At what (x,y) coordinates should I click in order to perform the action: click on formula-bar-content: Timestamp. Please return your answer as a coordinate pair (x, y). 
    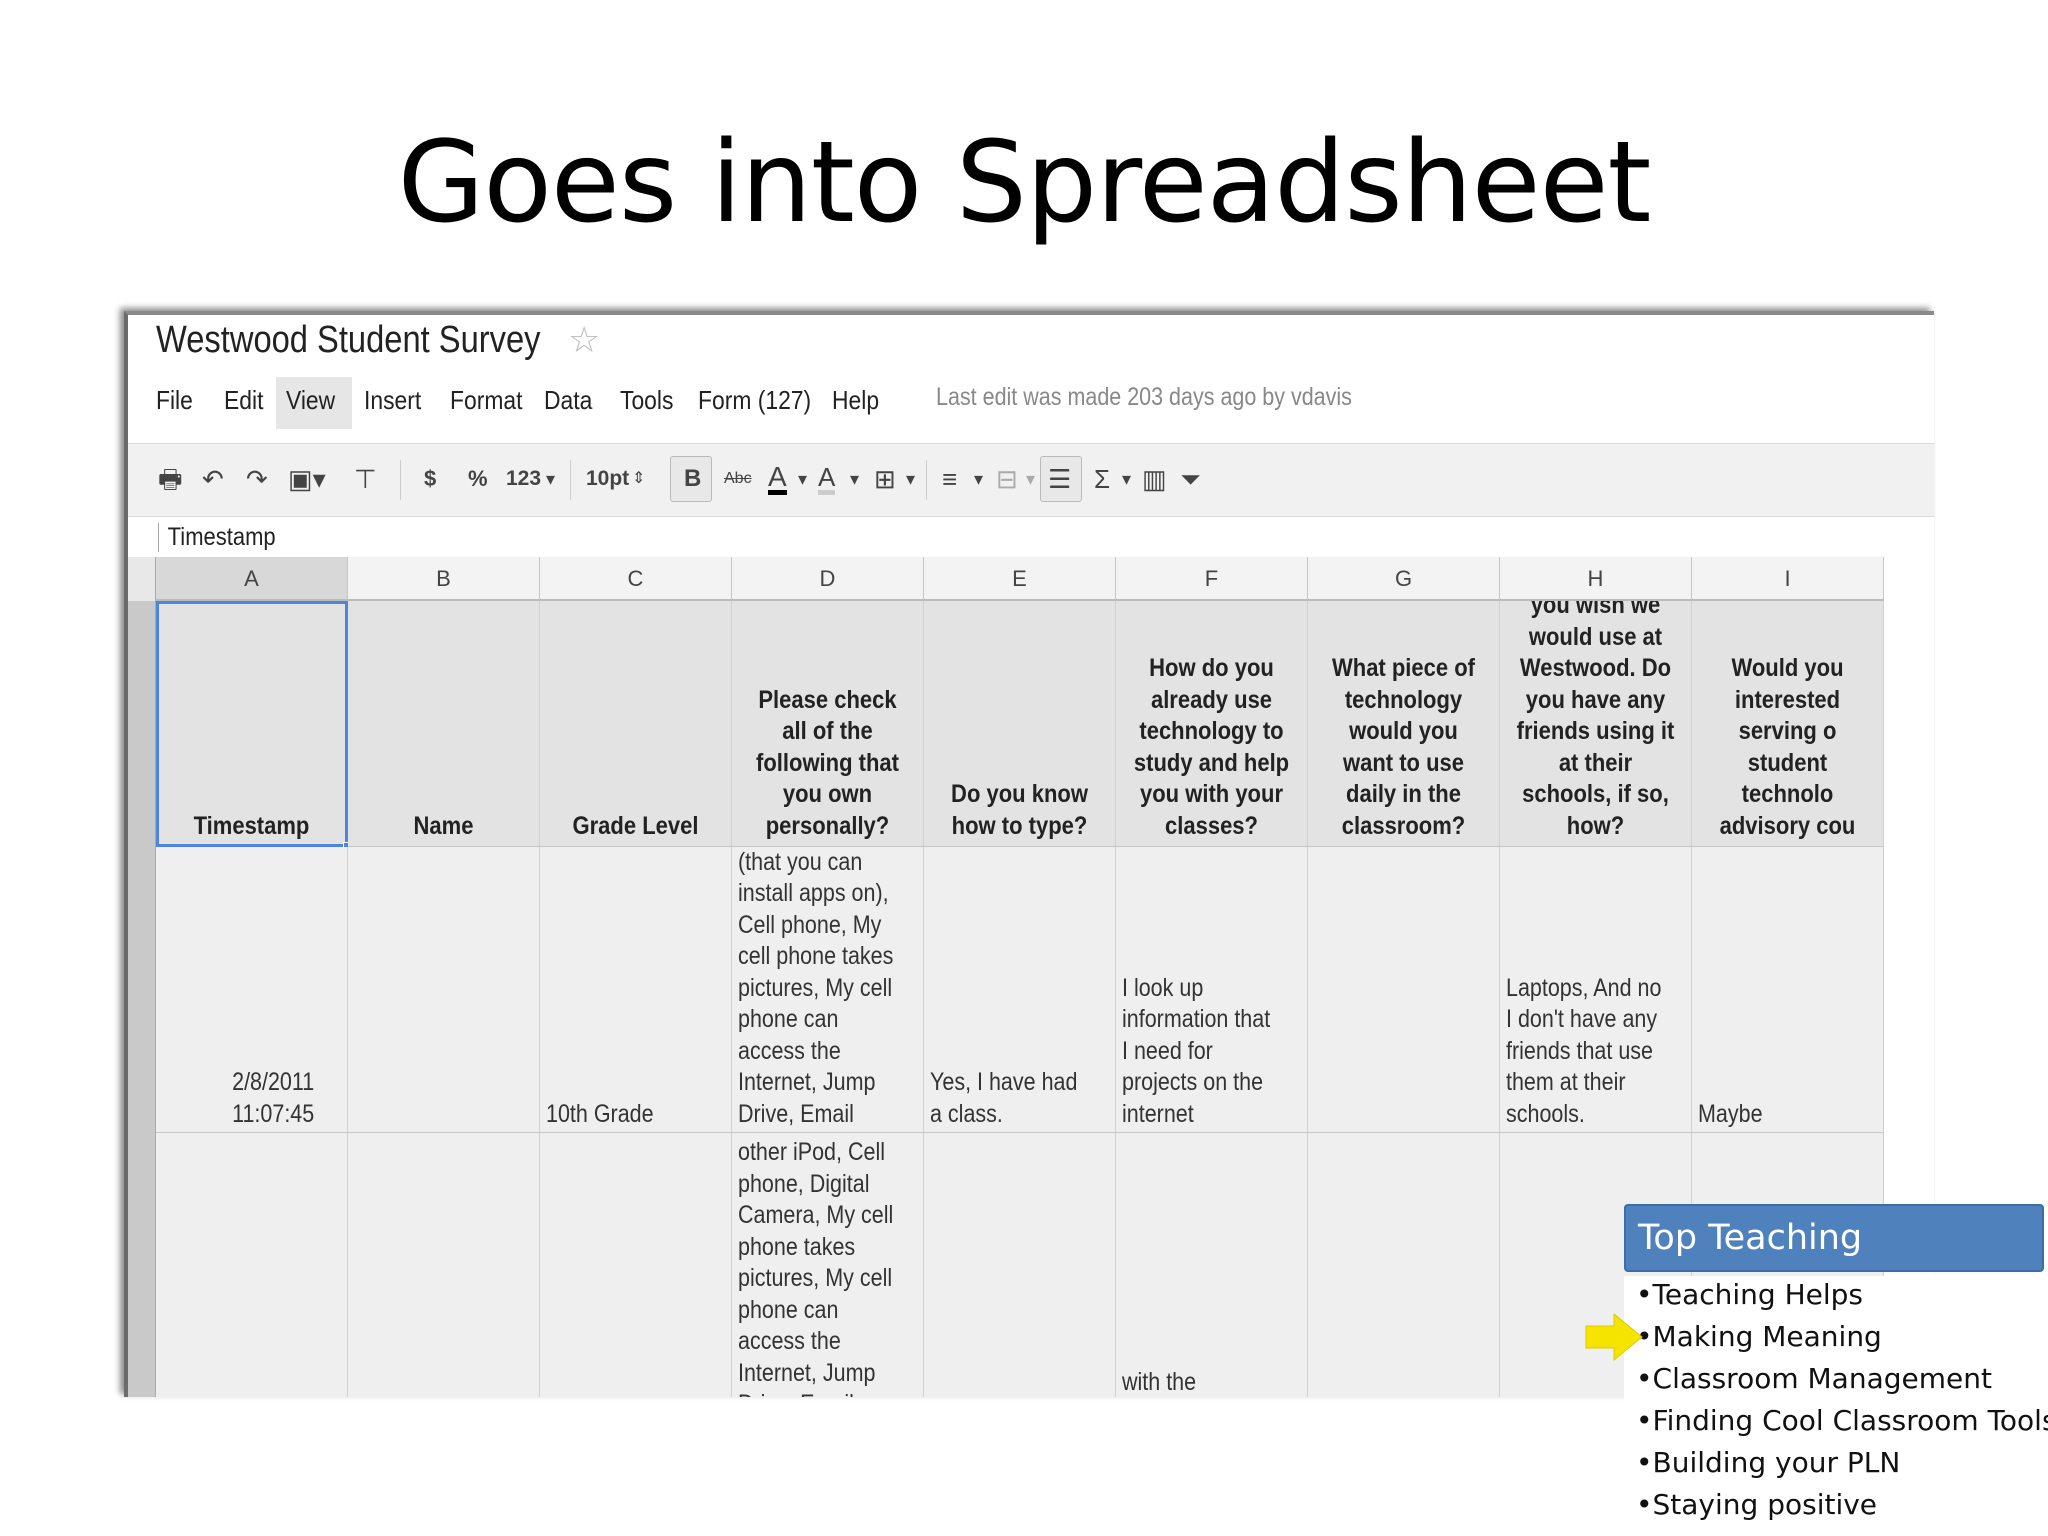
    Looking at the image, I should click on (217, 537).